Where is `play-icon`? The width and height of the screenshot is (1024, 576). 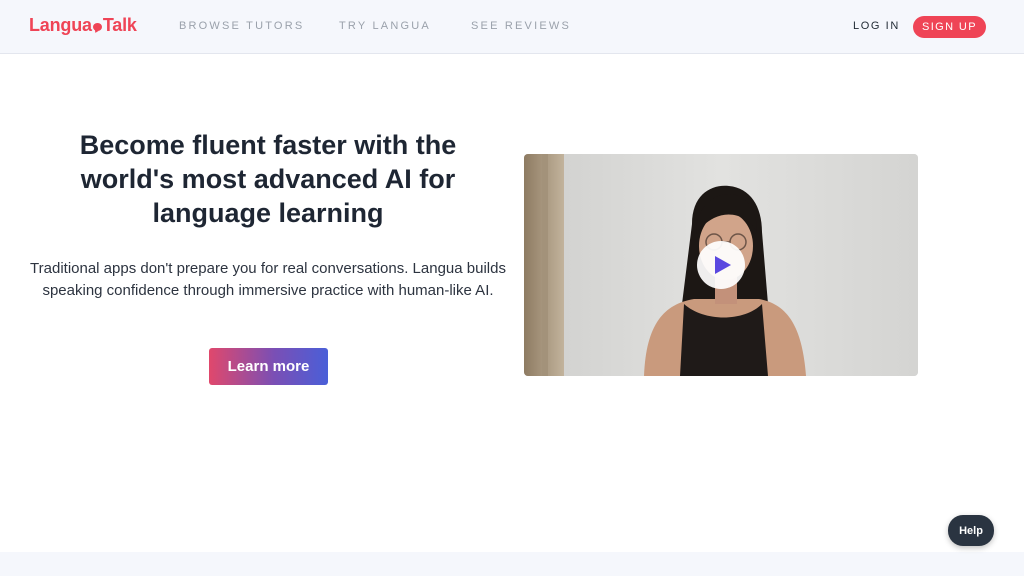
play-icon is located at coordinates (723, 265).